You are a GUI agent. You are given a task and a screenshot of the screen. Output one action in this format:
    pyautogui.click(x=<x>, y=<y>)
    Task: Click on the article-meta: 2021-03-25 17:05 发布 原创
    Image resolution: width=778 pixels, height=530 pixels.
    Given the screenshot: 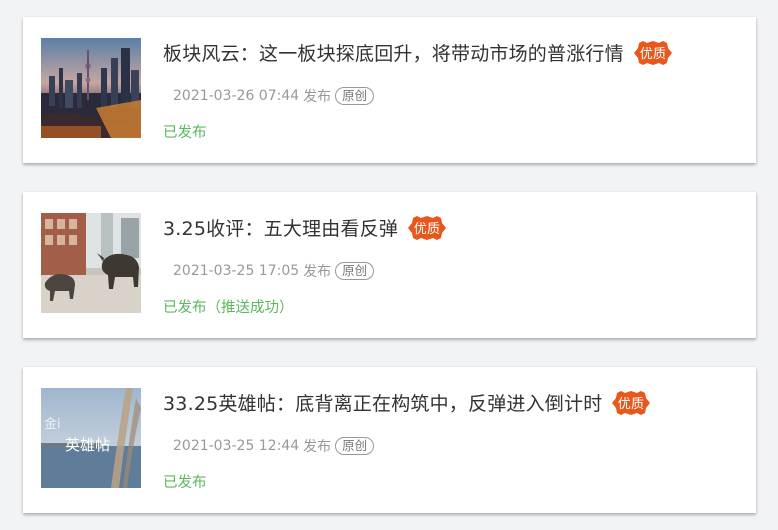 What is the action you would take?
    pyautogui.click(x=274, y=271)
    